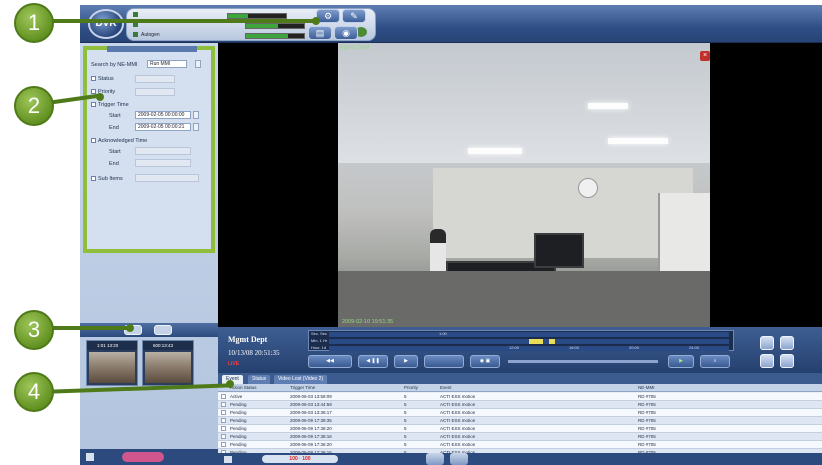  What do you see at coordinates (373, 361) in the screenshot?
I see `play-pause-button: ◀ ❚❚` at bounding box center [373, 361].